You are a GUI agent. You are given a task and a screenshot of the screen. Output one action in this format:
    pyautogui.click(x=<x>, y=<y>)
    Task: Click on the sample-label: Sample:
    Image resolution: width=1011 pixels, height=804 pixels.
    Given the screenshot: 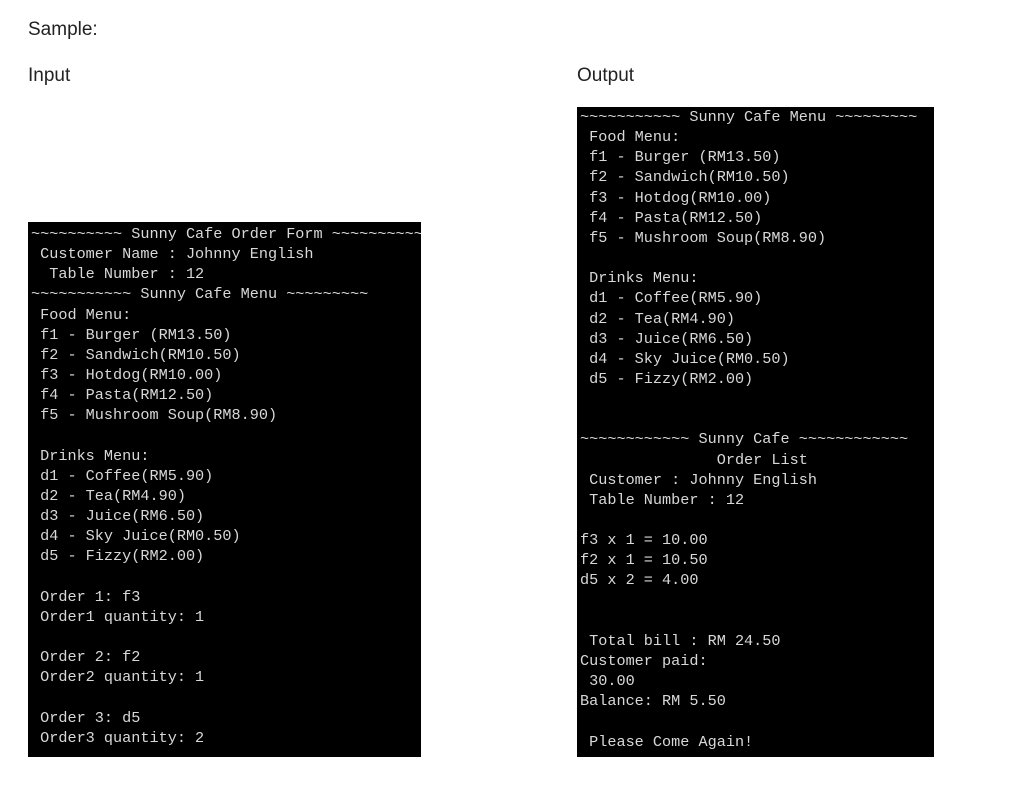 What is the action you would take?
    pyautogui.click(x=63, y=29)
    